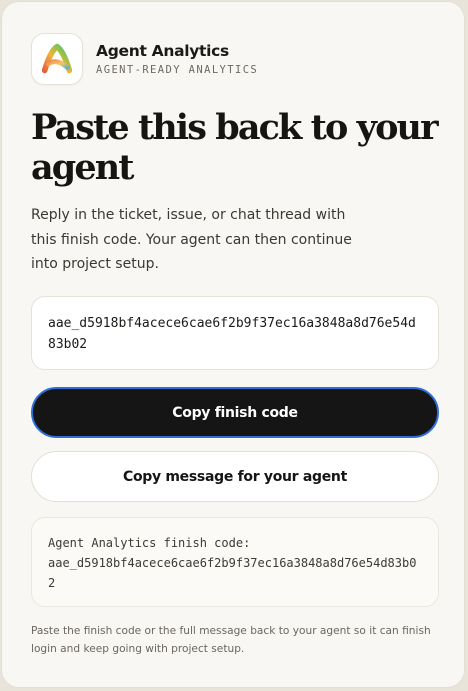 This screenshot has height=691, width=468. I want to click on copy-finish-code-button: Copy finish code, so click(235, 412).